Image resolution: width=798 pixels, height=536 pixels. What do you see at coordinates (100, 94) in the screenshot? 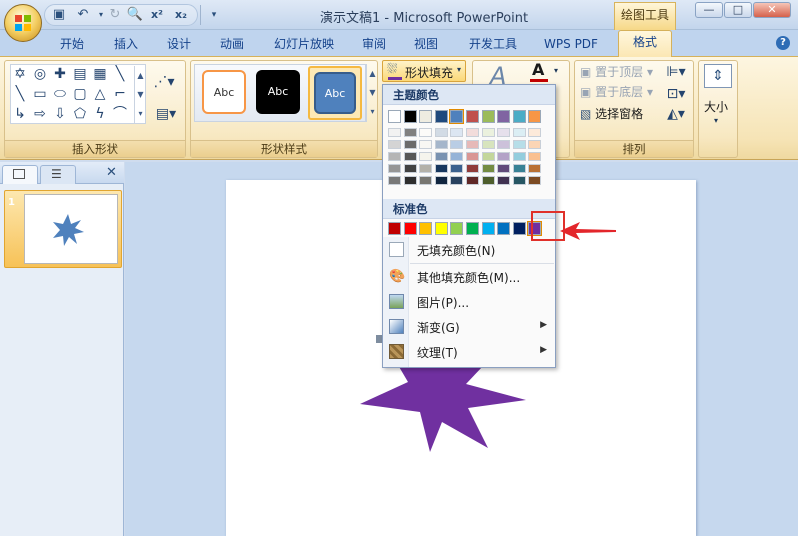
I see `triangle-shape-icon: △` at bounding box center [100, 94].